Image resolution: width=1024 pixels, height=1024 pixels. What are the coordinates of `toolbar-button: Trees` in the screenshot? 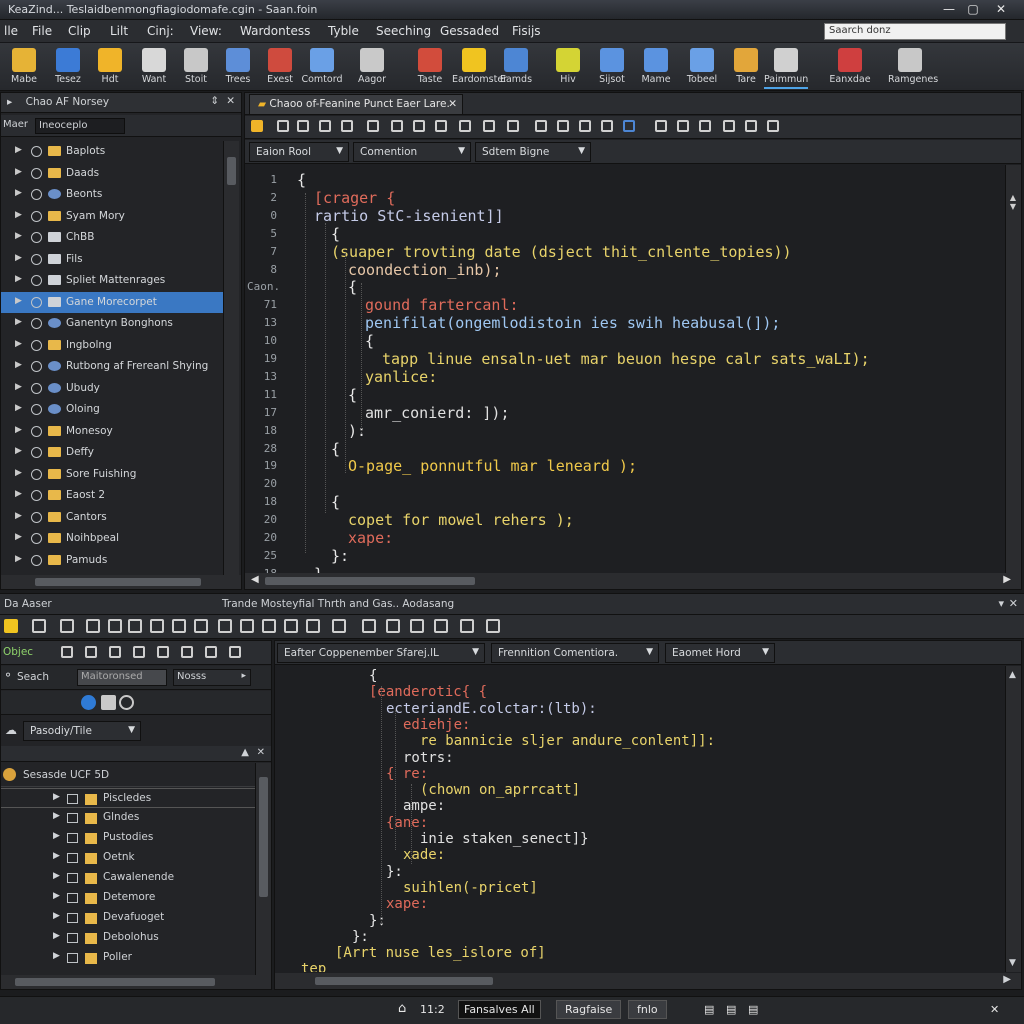 It's located at (238, 67).